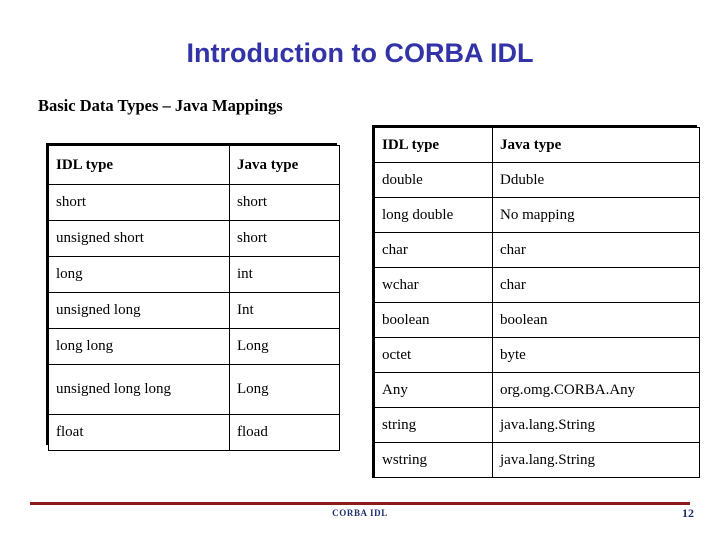  Describe the element at coordinates (596, 215) in the screenshot. I see `java-type-cell: No mapping` at that location.